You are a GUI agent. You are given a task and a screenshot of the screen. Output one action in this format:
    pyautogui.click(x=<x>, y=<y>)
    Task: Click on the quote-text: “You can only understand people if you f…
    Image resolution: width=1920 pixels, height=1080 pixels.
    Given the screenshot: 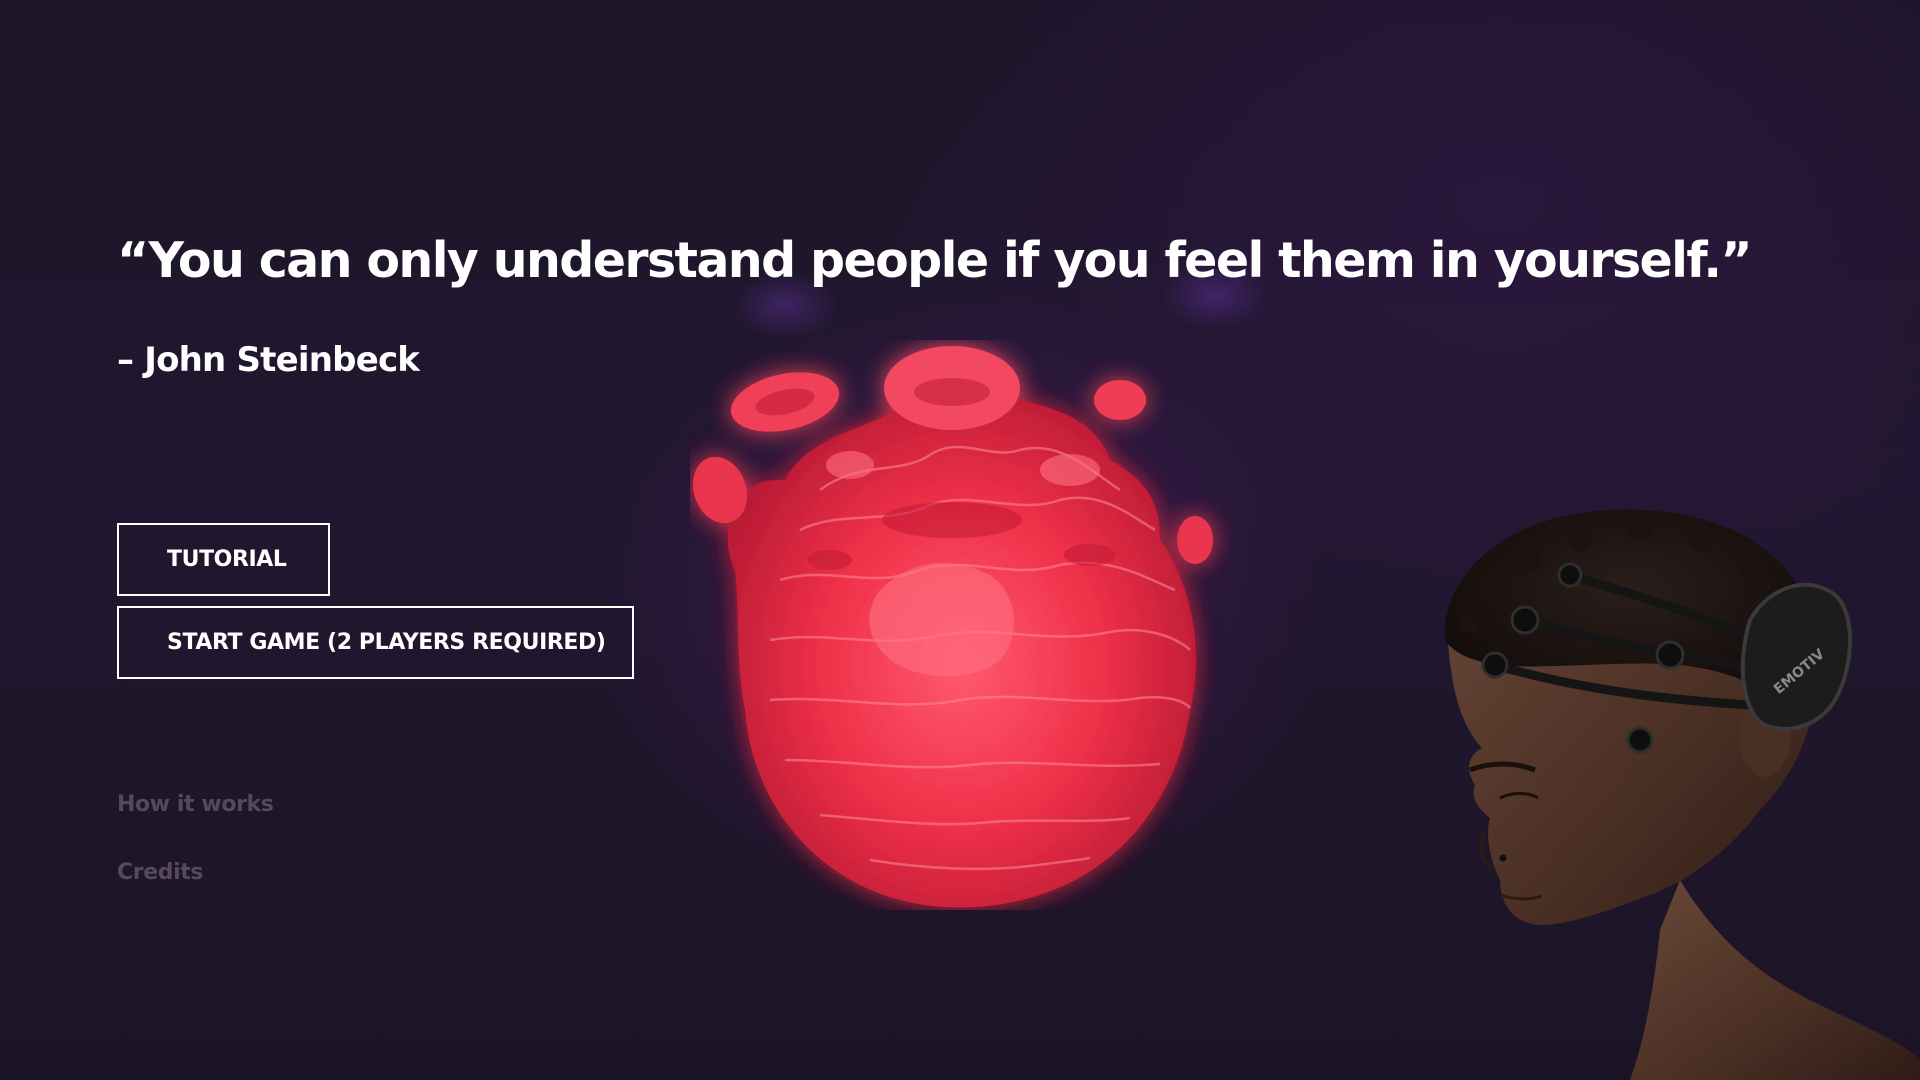 What is the action you would take?
    pyautogui.click(x=935, y=260)
    